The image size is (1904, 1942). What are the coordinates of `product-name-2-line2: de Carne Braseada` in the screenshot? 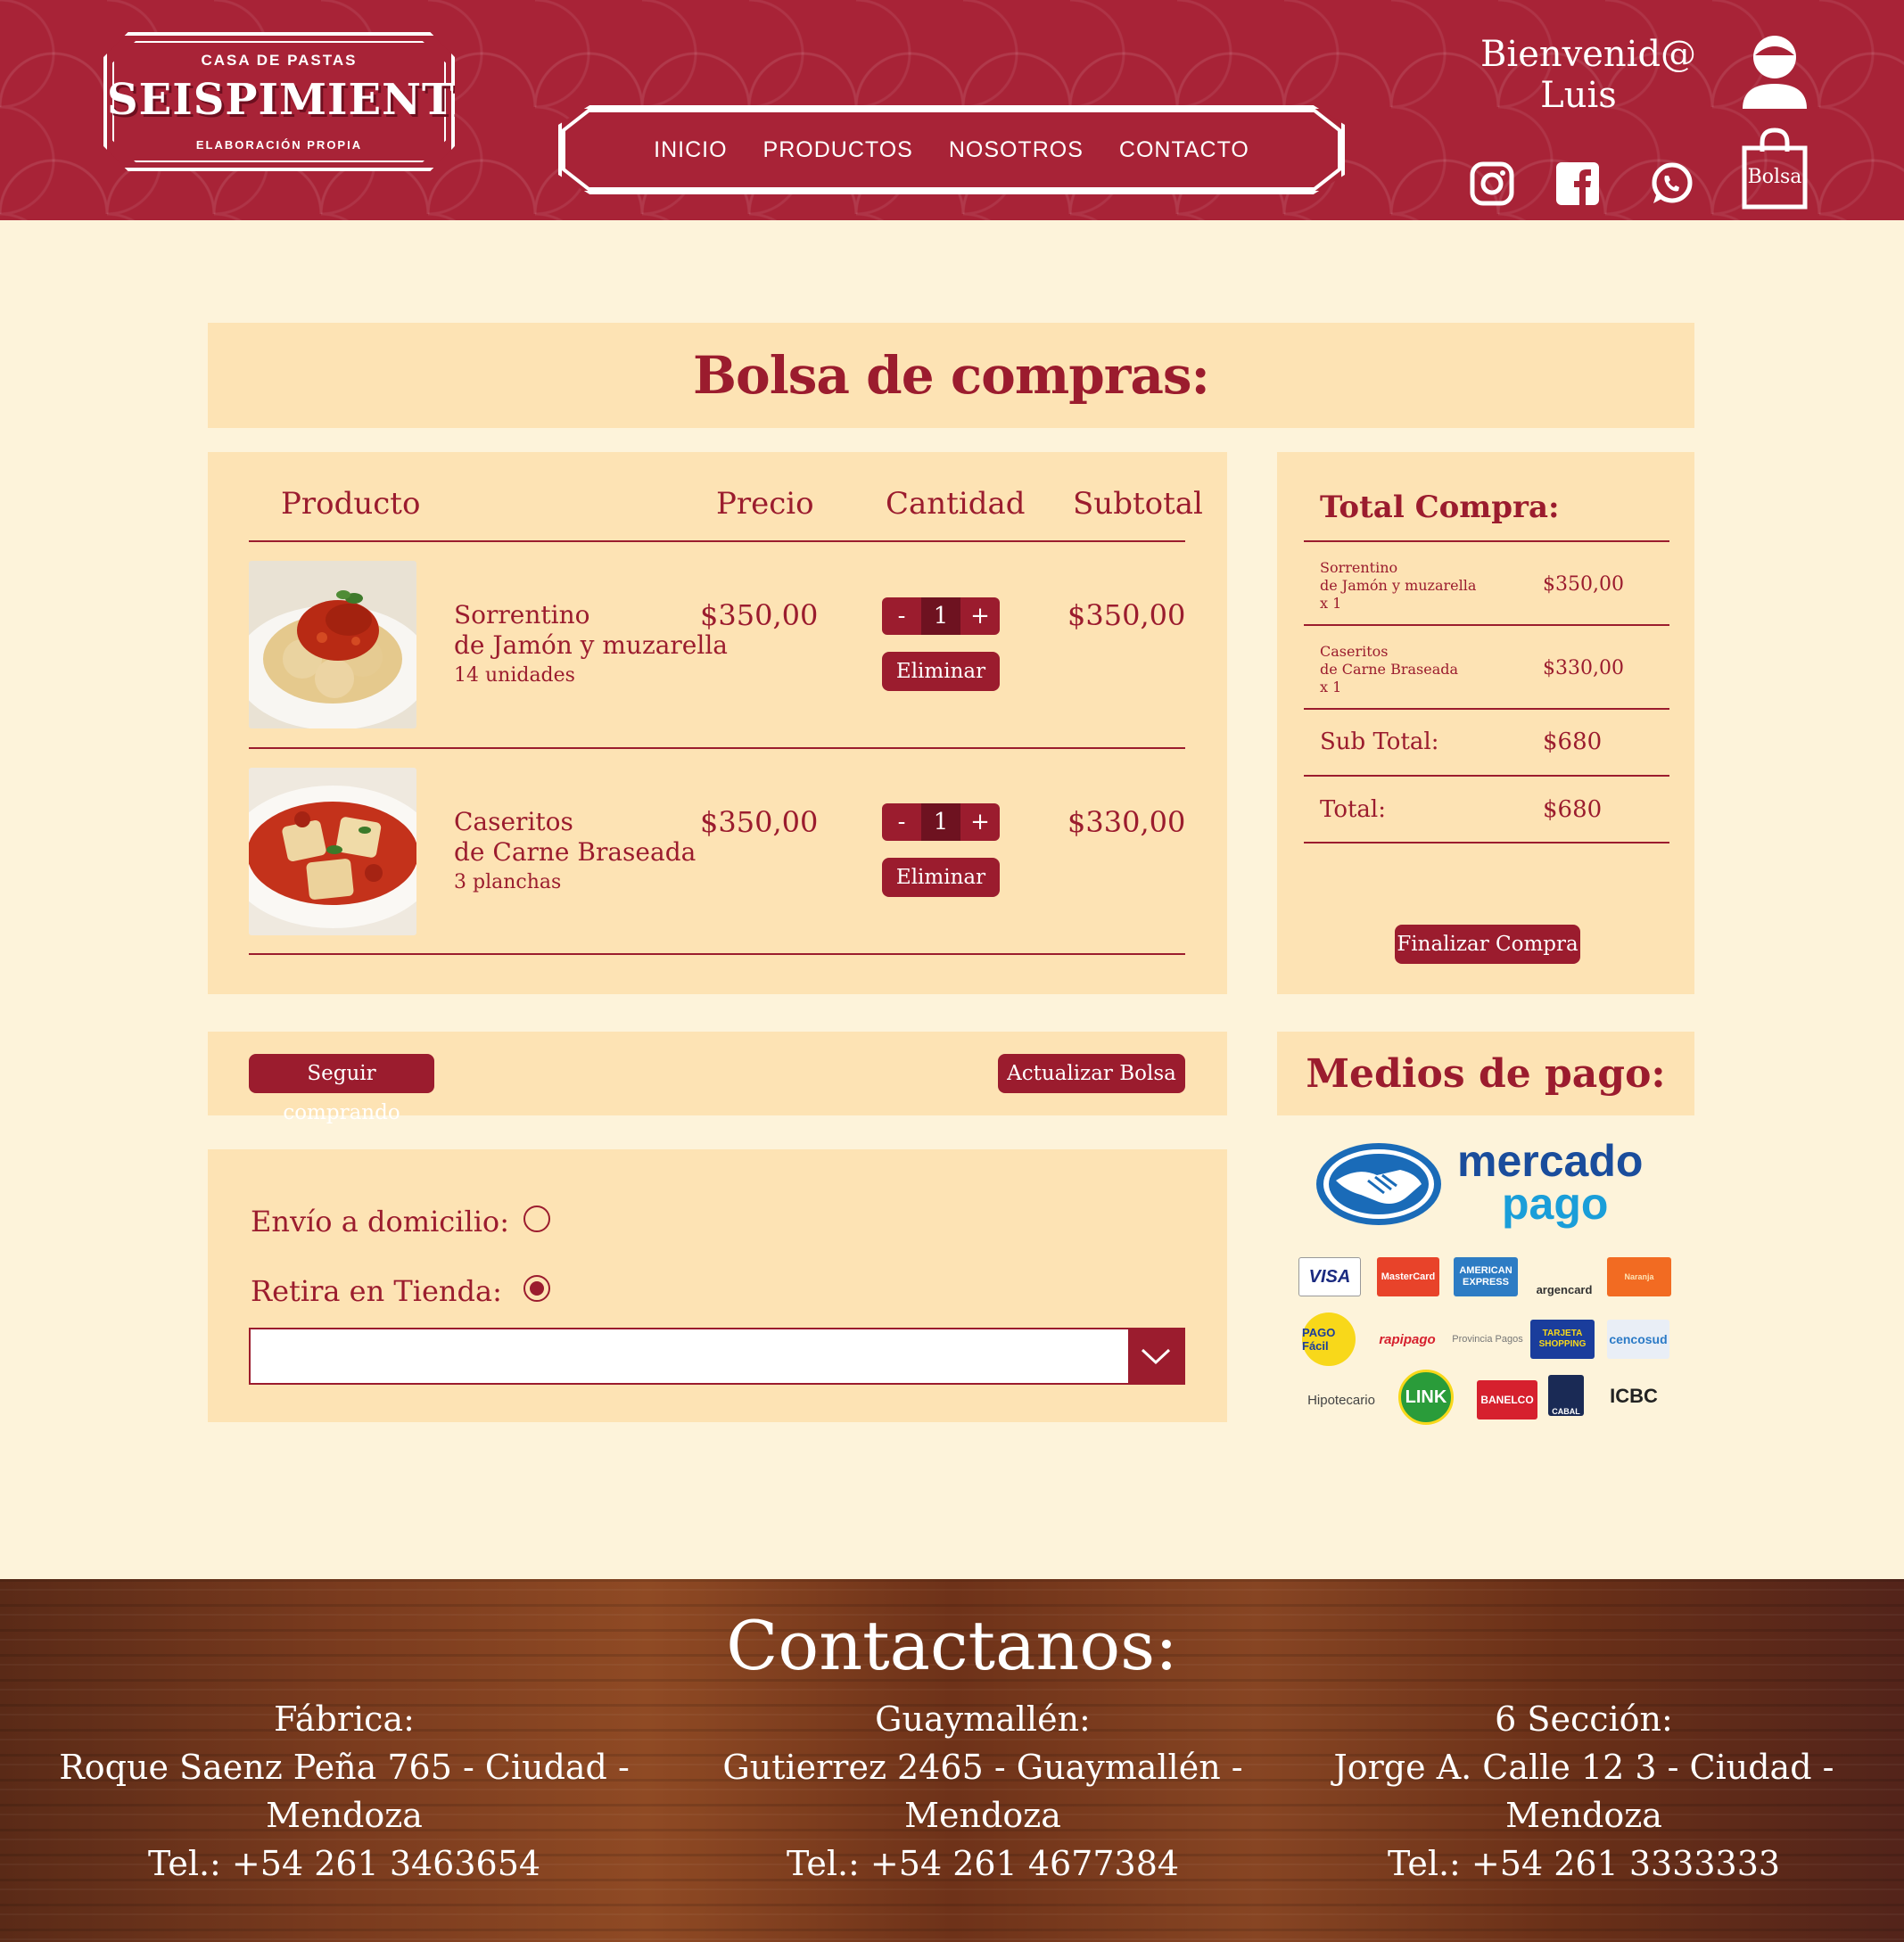 It's located at (575, 852).